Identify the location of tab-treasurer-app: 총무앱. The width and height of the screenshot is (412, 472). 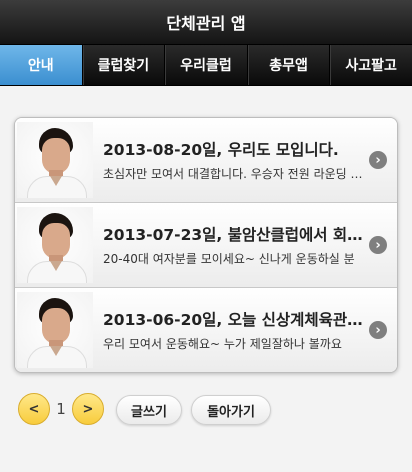
(289, 65).